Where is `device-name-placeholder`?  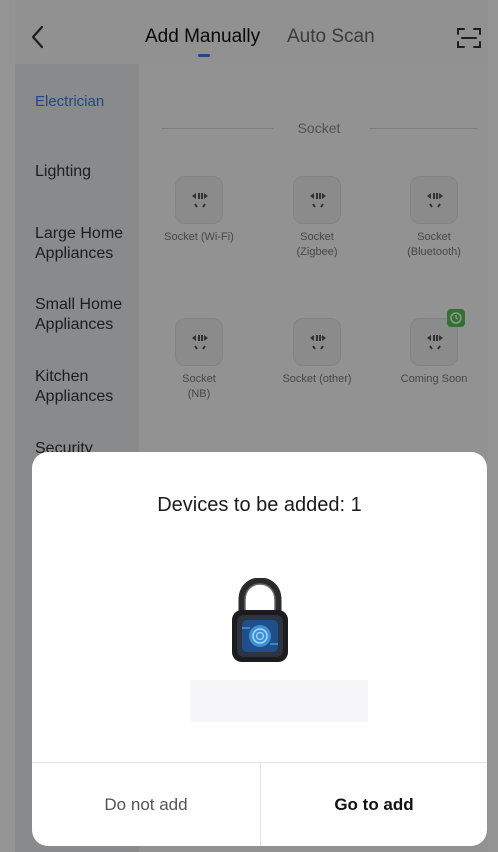
device-name-placeholder is located at coordinates (279, 701).